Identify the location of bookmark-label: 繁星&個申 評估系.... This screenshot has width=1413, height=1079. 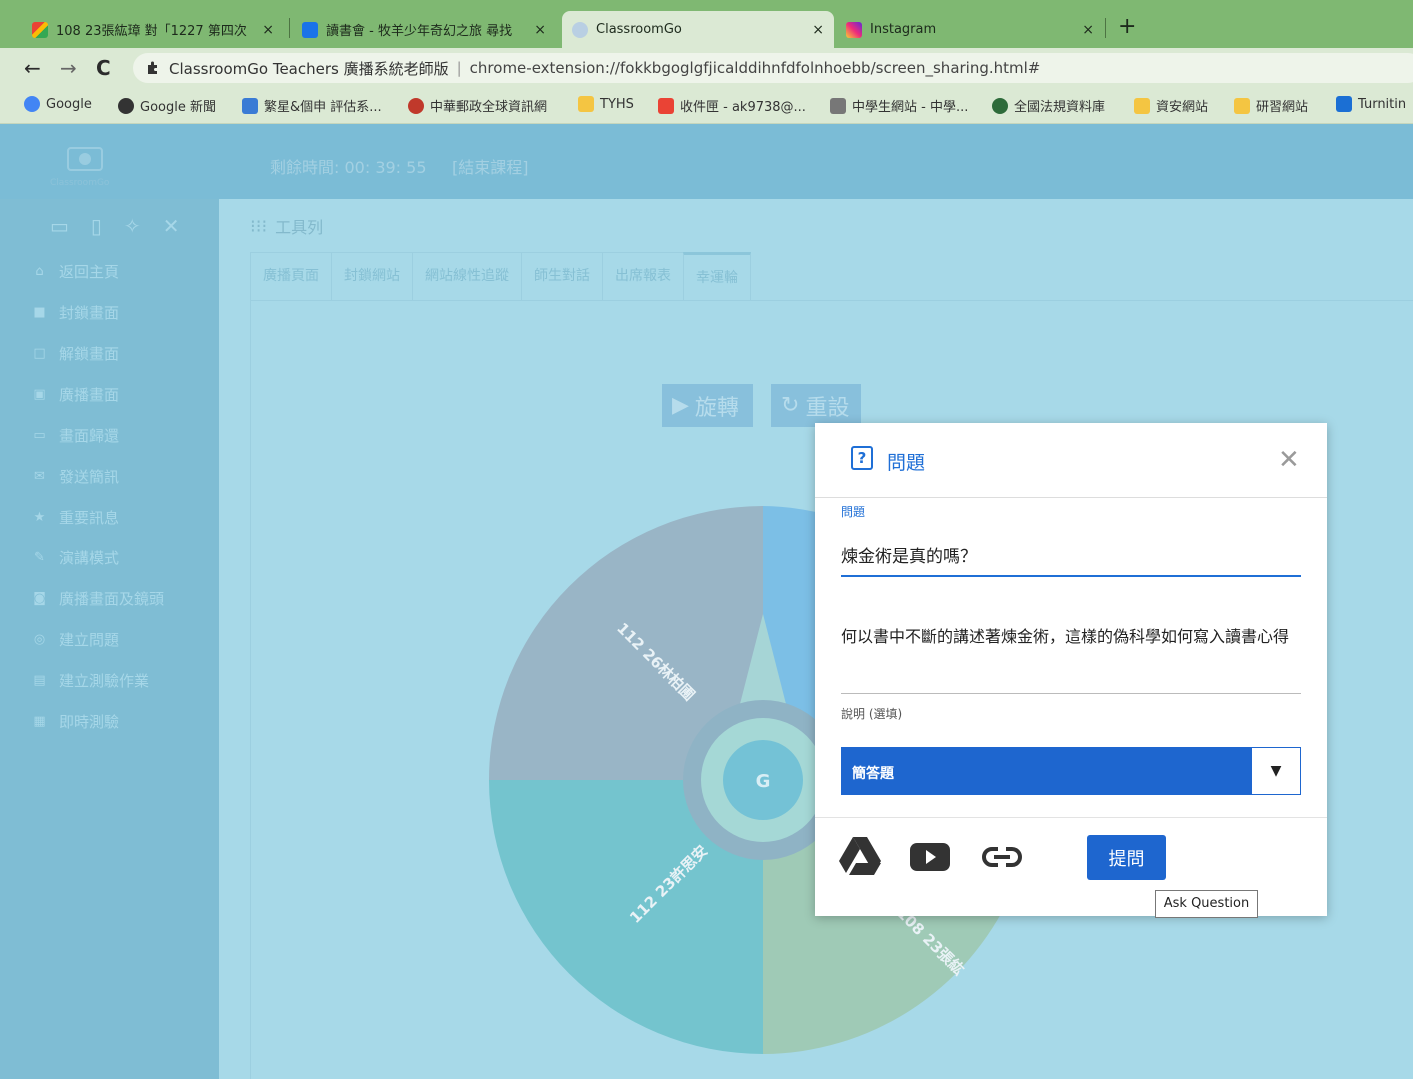
(323, 107).